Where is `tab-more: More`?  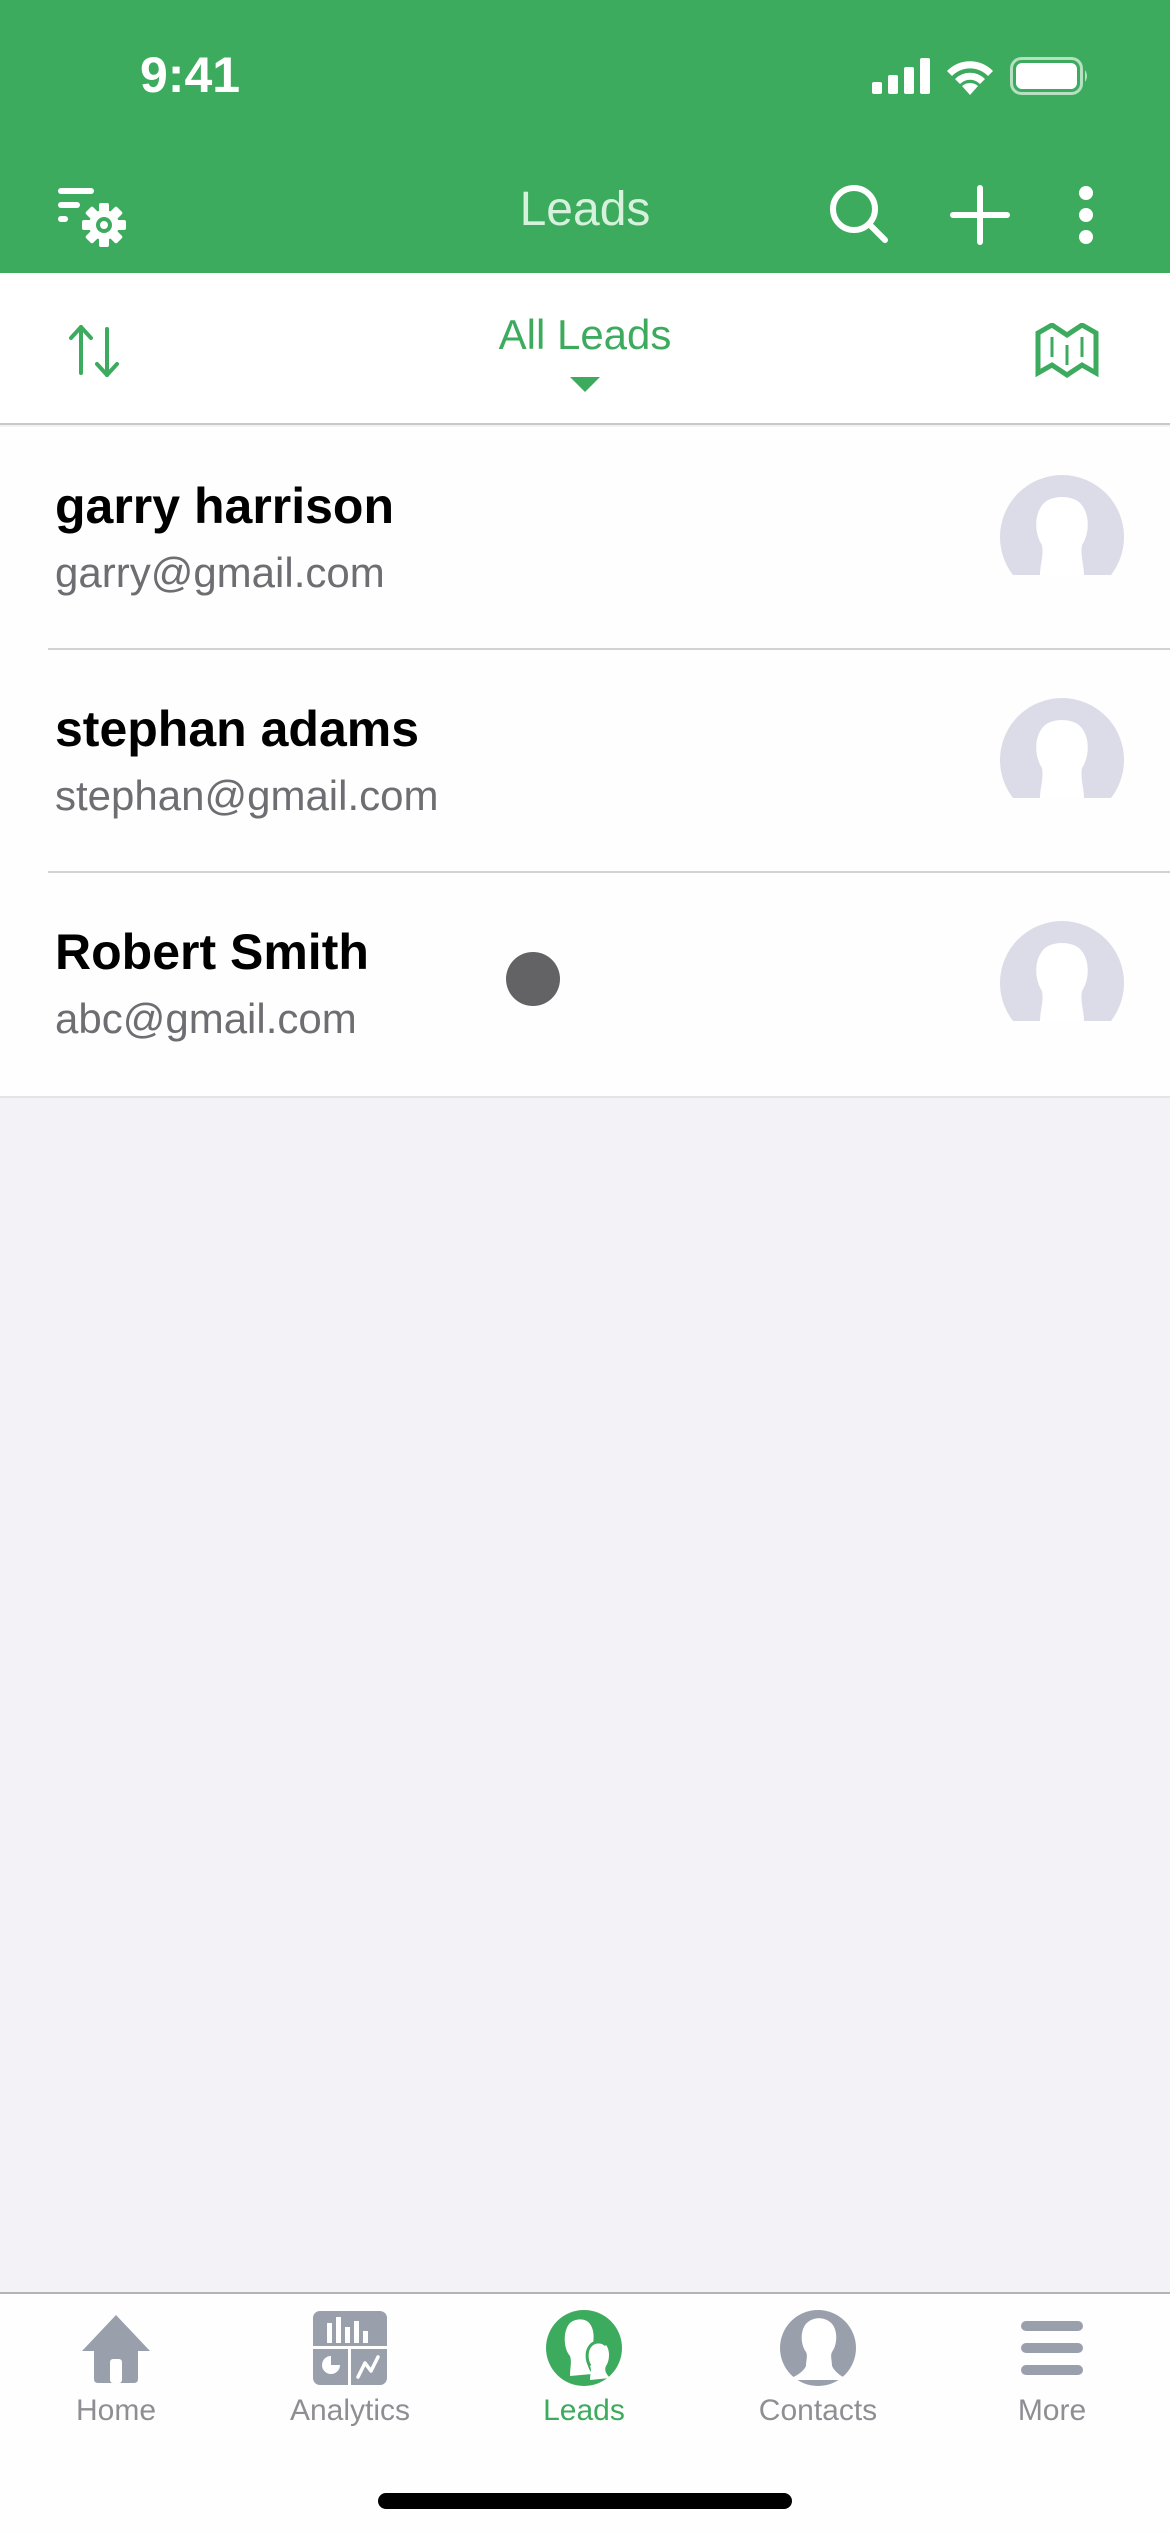
tab-more: More is located at coordinates (1052, 2368).